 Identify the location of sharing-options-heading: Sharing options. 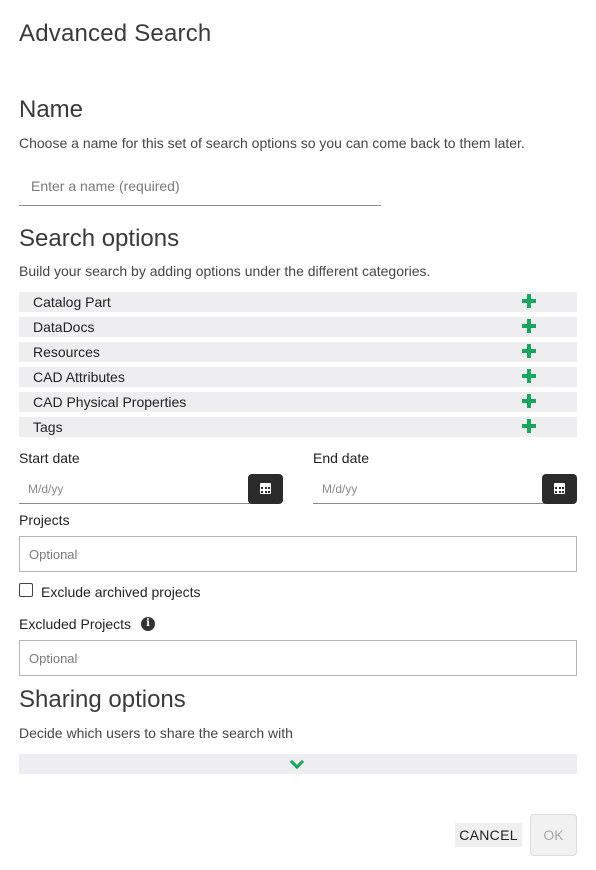
(102, 699).